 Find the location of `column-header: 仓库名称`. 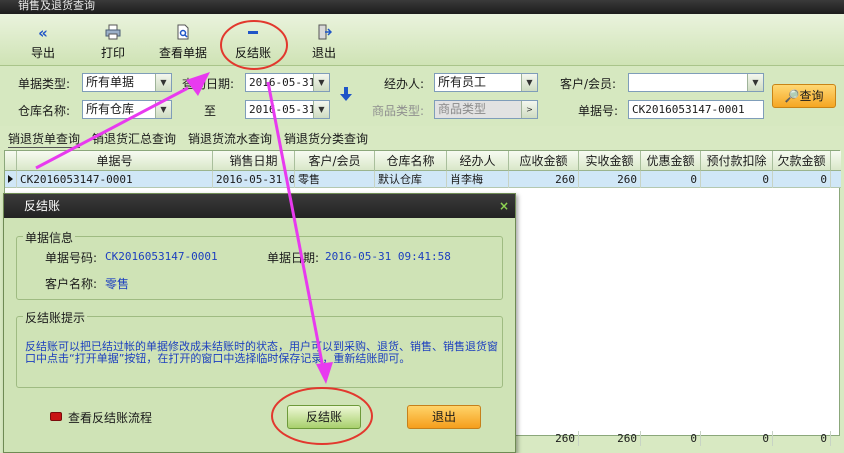

column-header: 仓库名称 is located at coordinates (411, 161).